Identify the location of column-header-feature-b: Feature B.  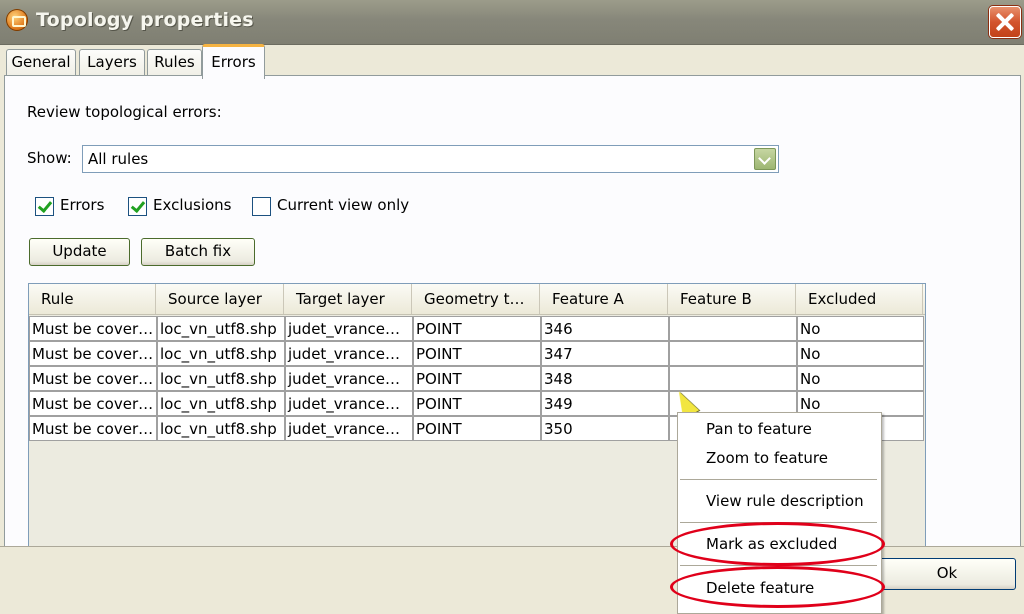
(732, 299).